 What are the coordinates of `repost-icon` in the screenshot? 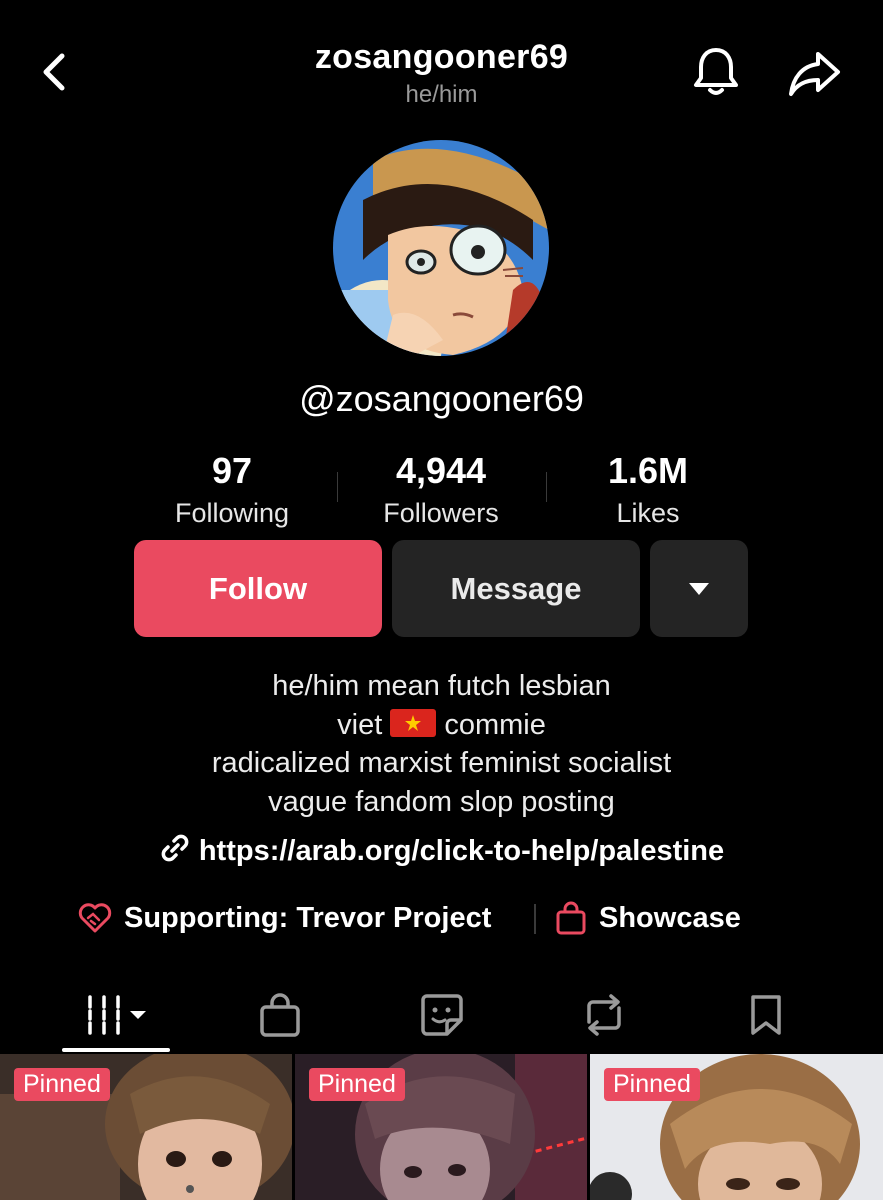 It's located at (604, 1015).